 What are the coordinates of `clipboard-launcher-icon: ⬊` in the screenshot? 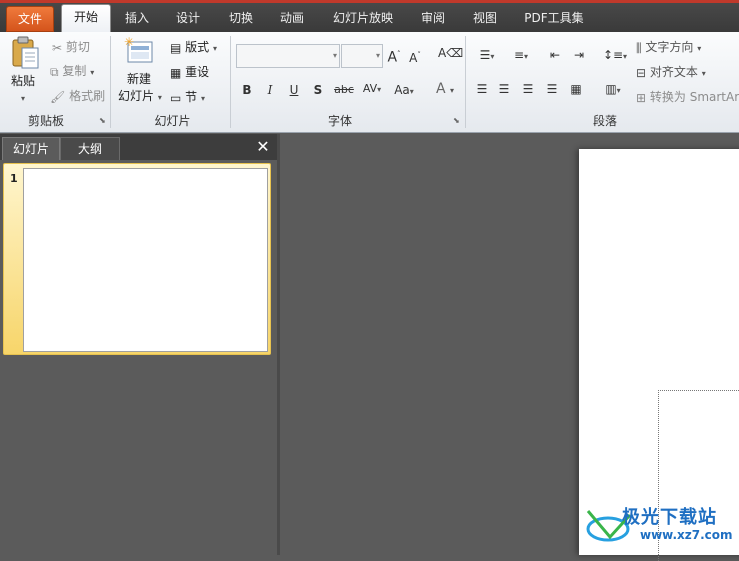 It's located at (103, 121).